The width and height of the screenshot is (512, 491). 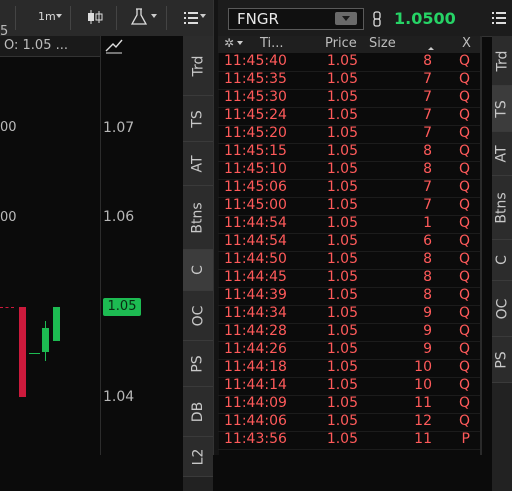 What do you see at coordinates (349, 404) in the screenshot?
I see `trade-row: 11:44:09 1.05 11 Q` at bounding box center [349, 404].